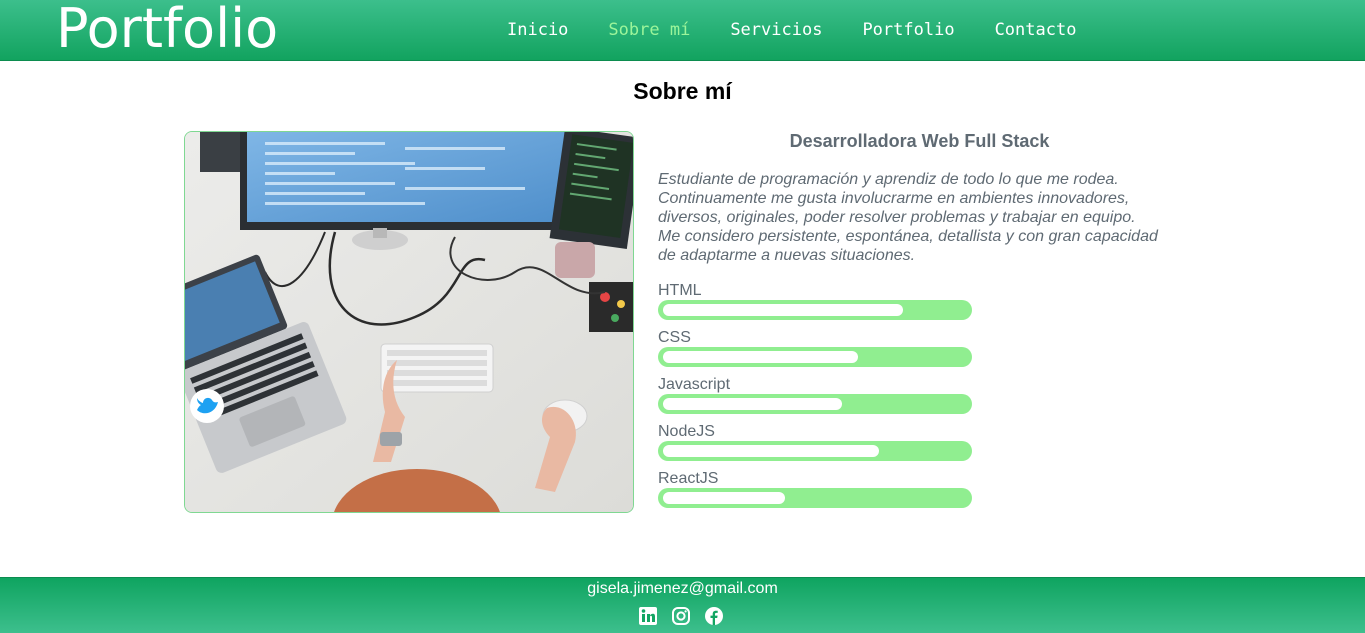 This screenshot has width=1365, height=633. I want to click on site-footer: gisela.jimenez@gmail.com, so click(682, 605).